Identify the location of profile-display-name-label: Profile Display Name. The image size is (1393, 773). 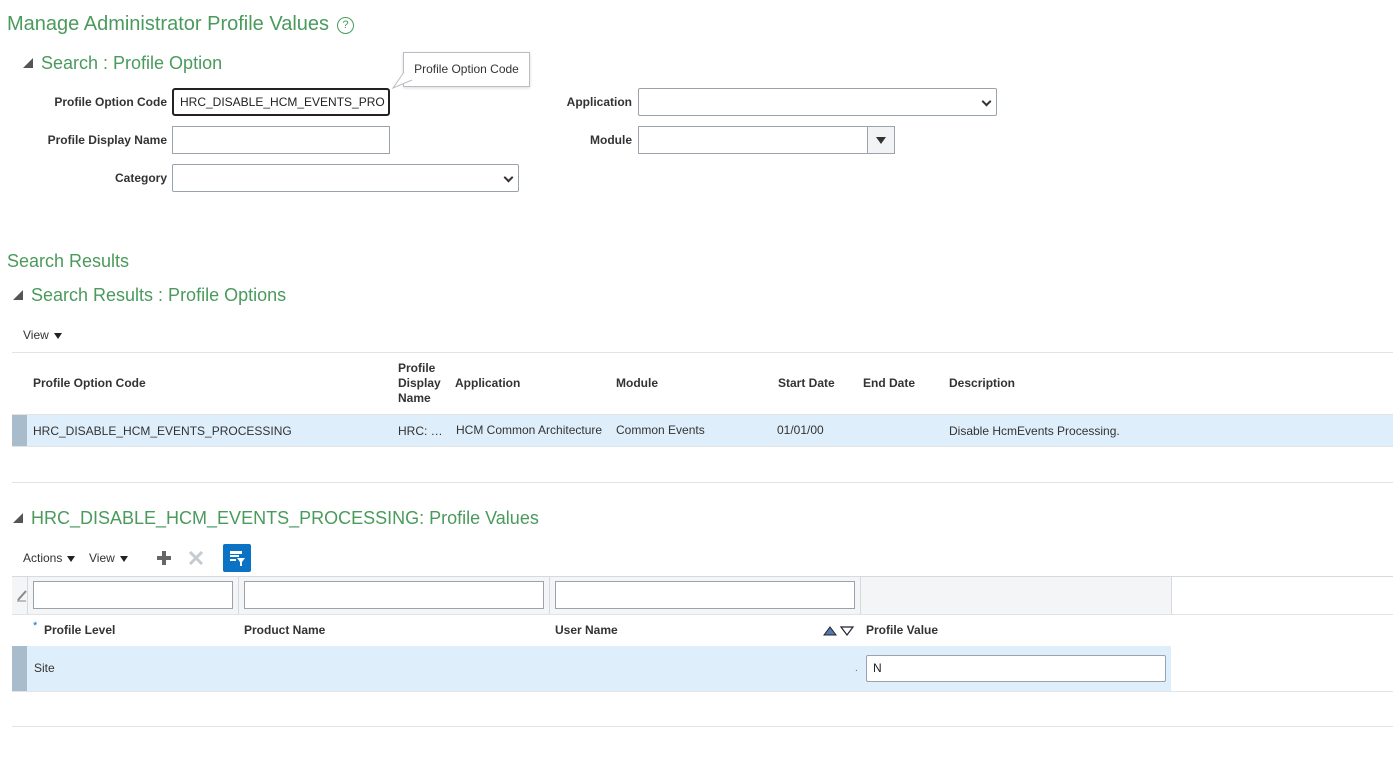
(107, 140).